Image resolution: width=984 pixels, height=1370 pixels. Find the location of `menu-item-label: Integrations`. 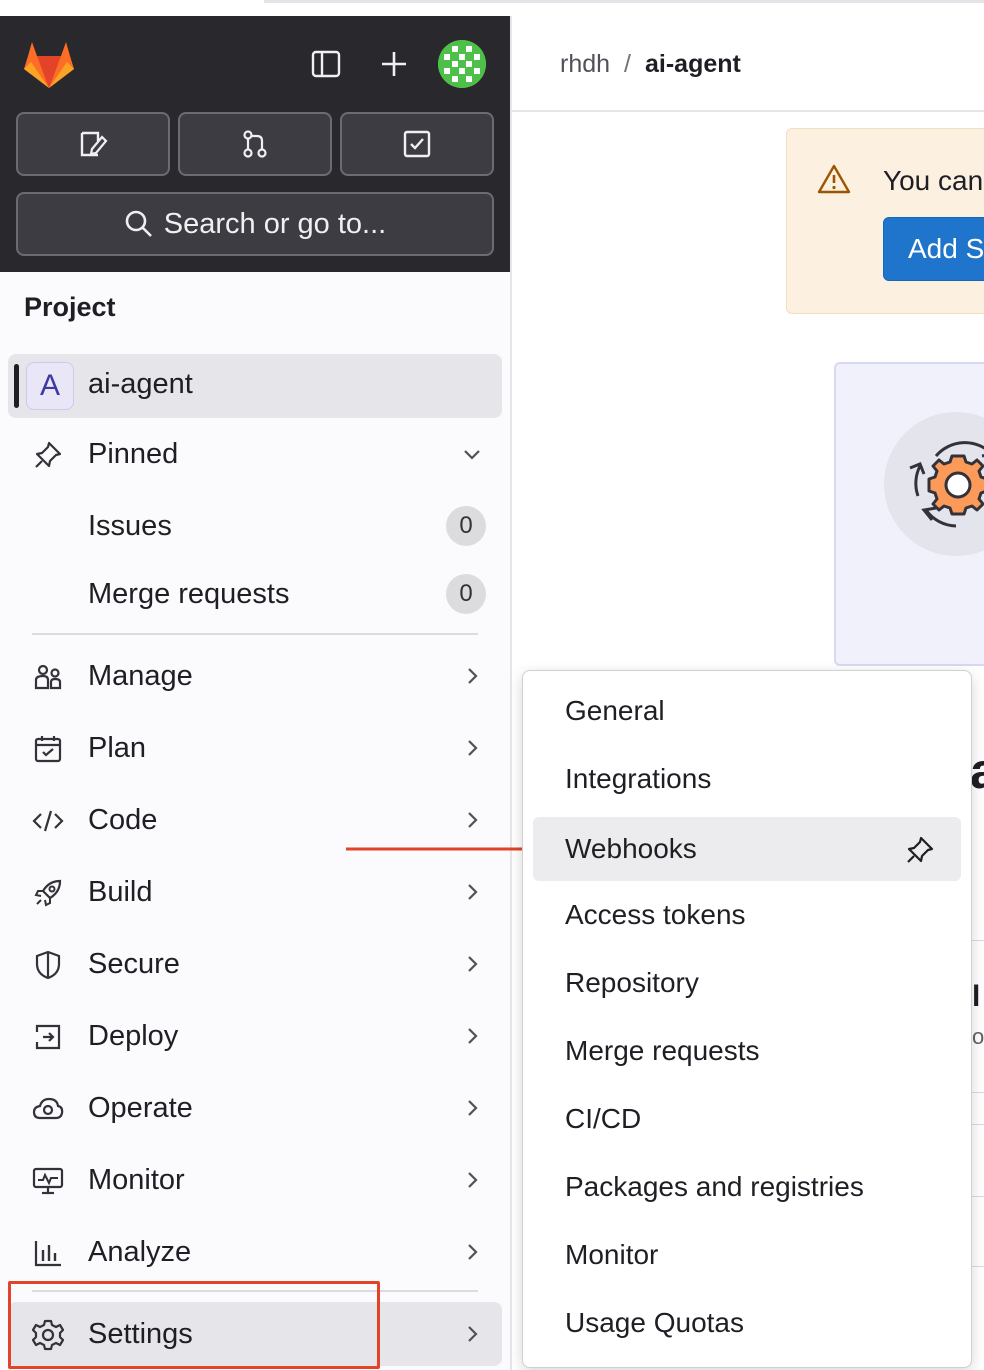

menu-item-label: Integrations is located at coordinates (638, 778).